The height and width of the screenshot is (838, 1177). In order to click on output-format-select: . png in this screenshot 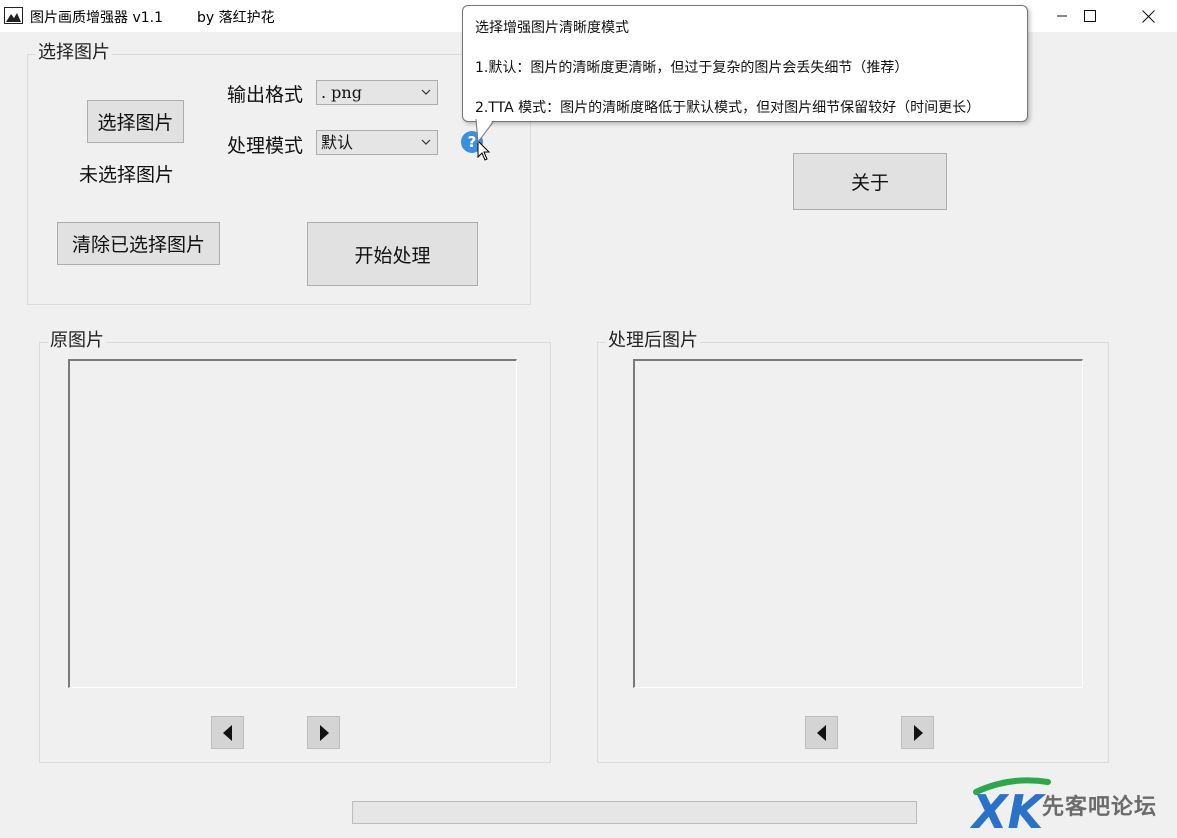, I will do `click(377, 92)`.